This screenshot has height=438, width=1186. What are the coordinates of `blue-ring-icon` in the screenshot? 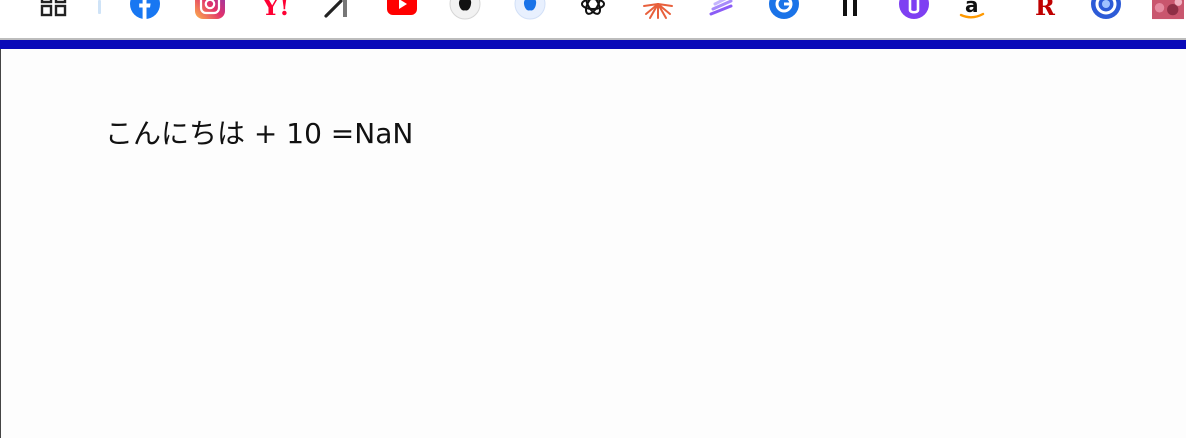 It's located at (1106, 10).